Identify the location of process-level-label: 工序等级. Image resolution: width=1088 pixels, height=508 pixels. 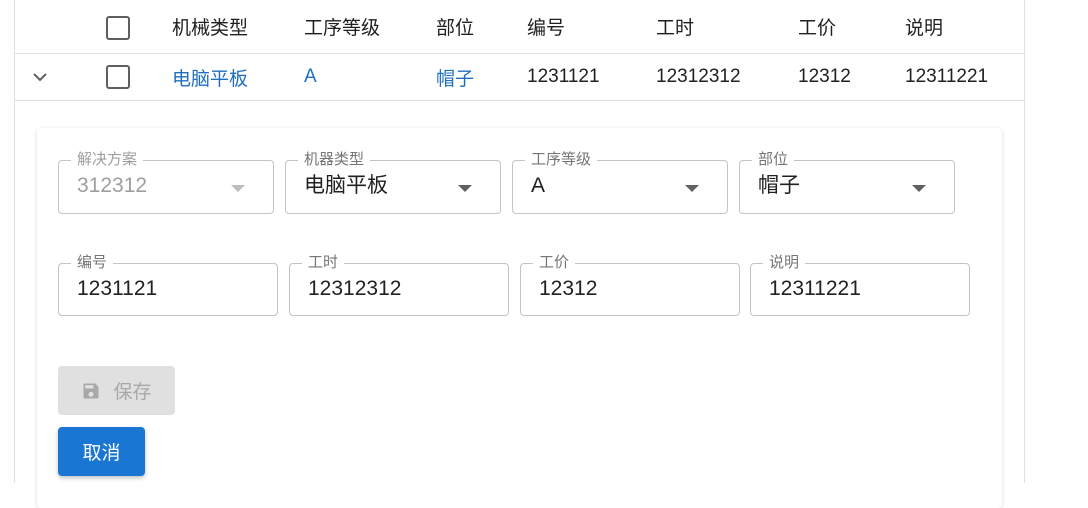
(561, 160).